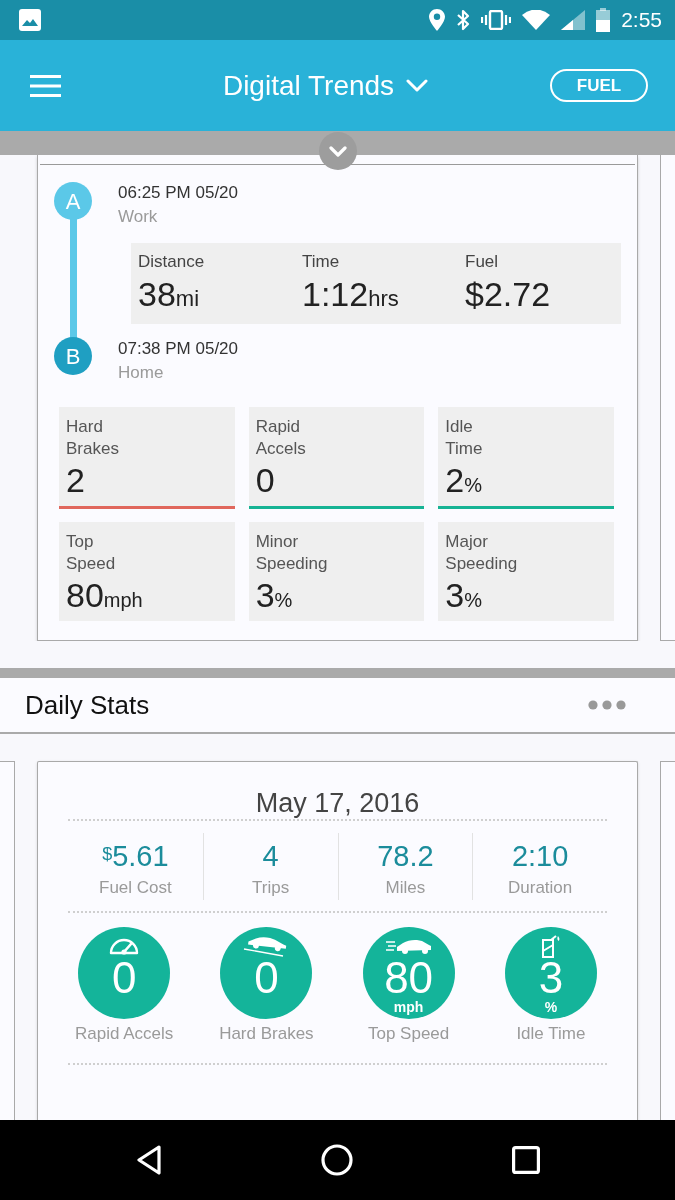  I want to click on stat-label: Top Speed, so click(408, 1034).